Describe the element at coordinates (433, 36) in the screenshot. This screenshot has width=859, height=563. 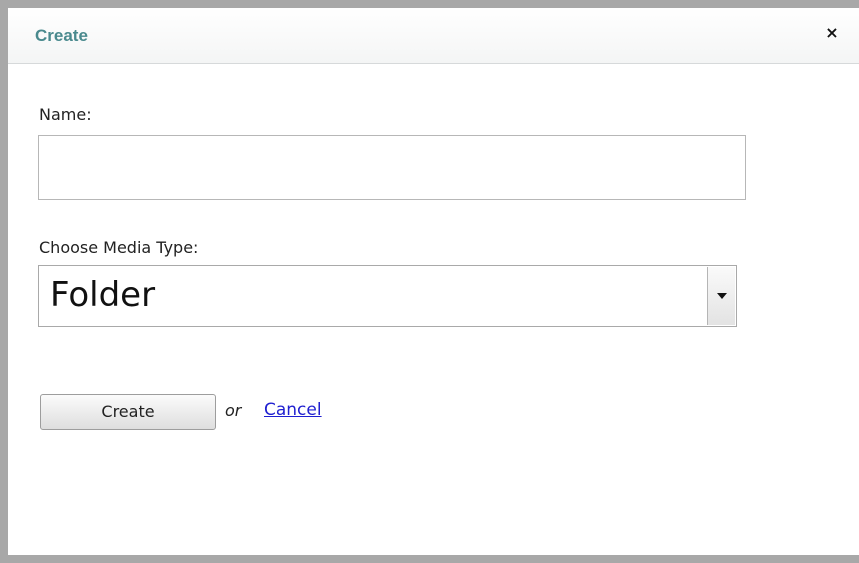
I see `dialog-titlebar: Create ×` at that location.